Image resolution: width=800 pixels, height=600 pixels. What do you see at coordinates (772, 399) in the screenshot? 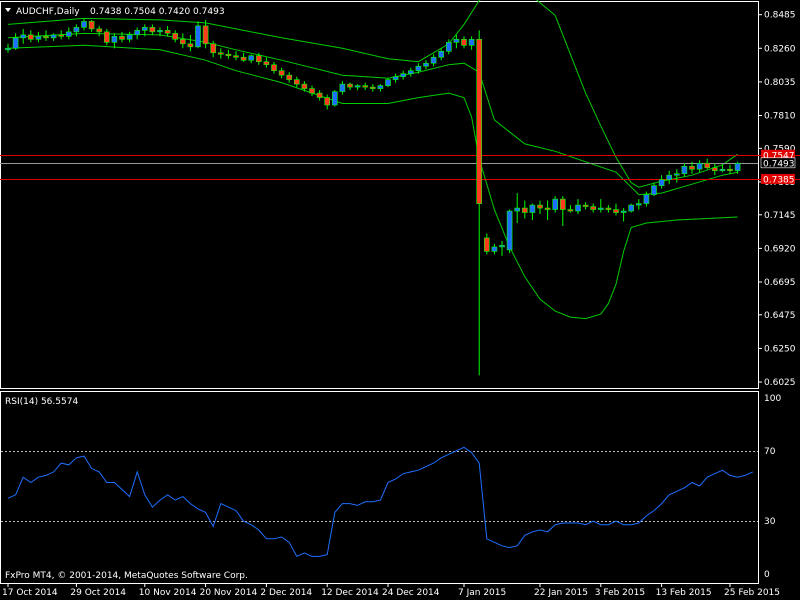
I see `rsi-tick-label: 100` at bounding box center [772, 399].